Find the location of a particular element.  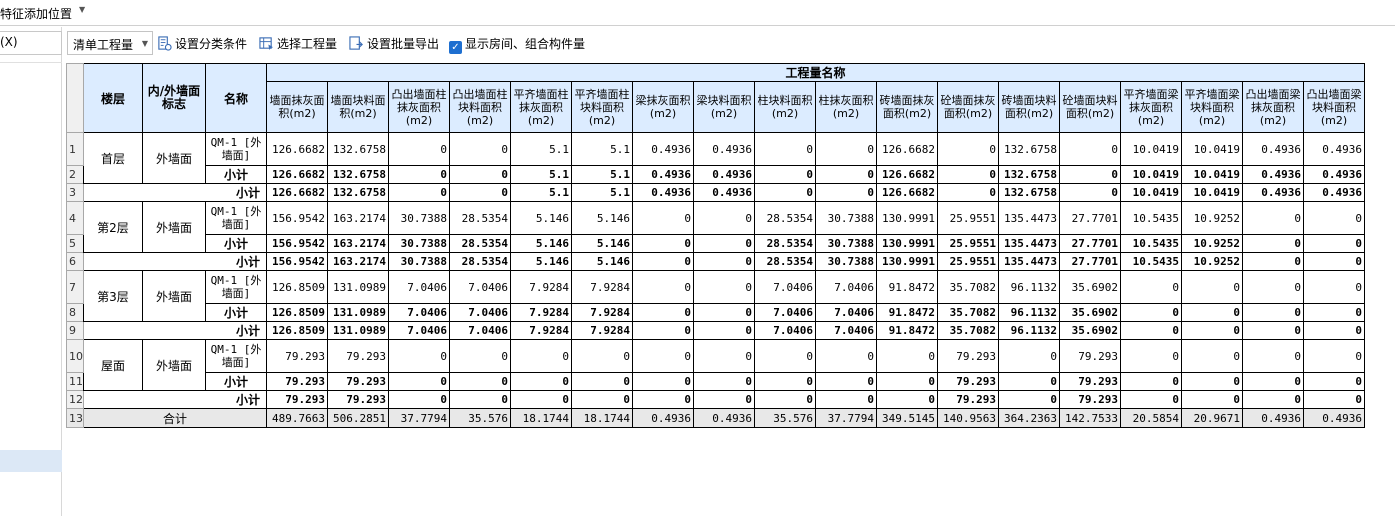

value-cell: 10.5435 is located at coordinates (1151, 261).